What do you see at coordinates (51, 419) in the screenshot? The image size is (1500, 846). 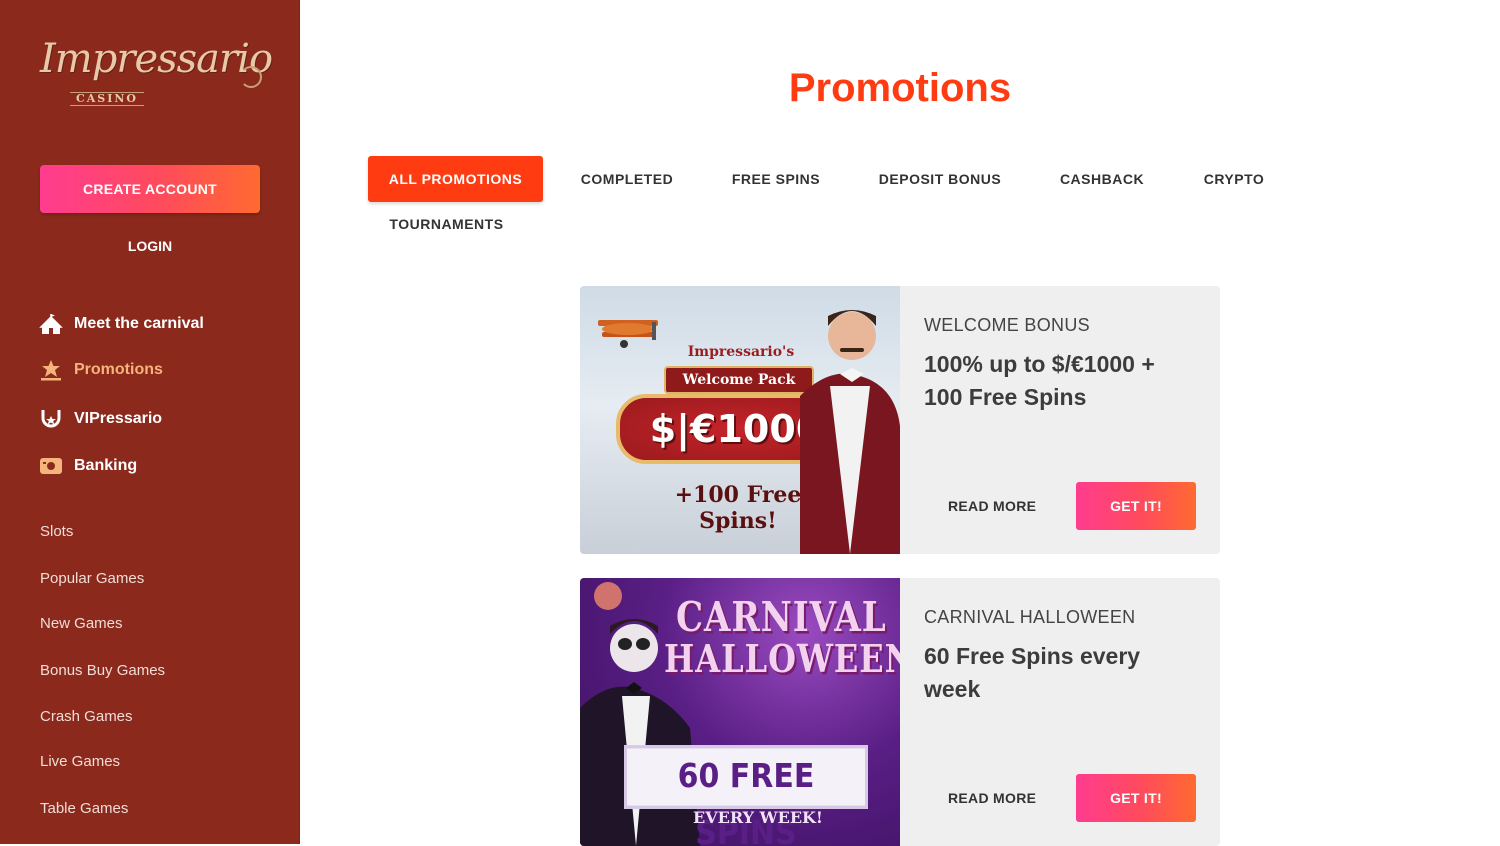 I see `vip-horseshoe-icon` at bounding box center [51, 419].